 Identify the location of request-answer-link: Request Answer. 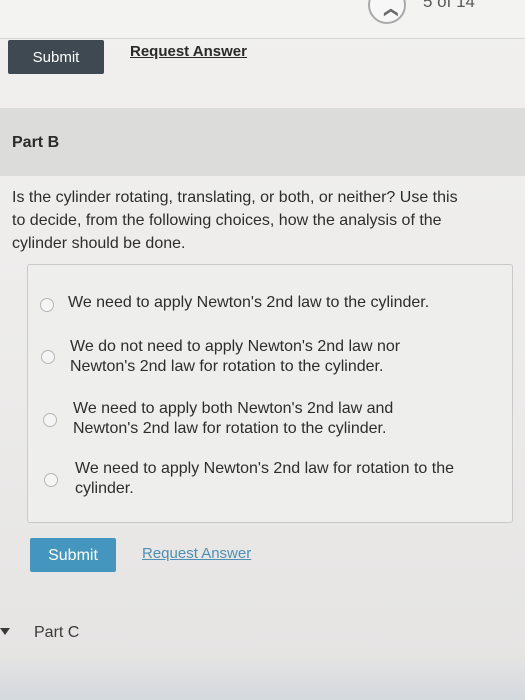
(196, 553).